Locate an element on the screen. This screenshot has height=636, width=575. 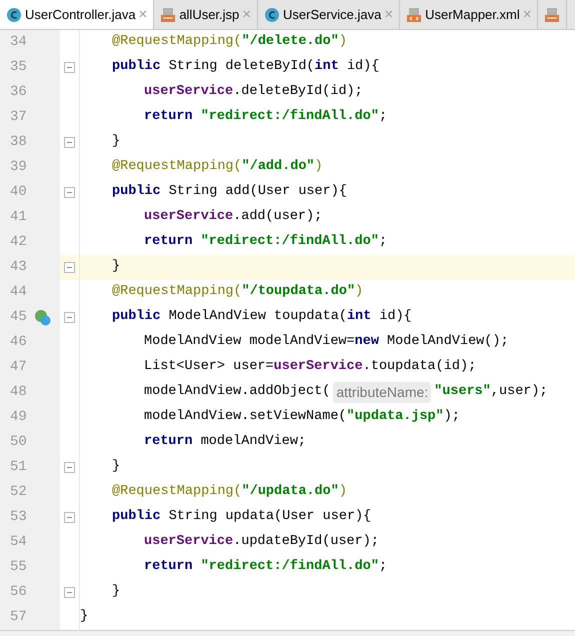
code-line: public String deleteById(int id){ is located at coordinates (245, 67).